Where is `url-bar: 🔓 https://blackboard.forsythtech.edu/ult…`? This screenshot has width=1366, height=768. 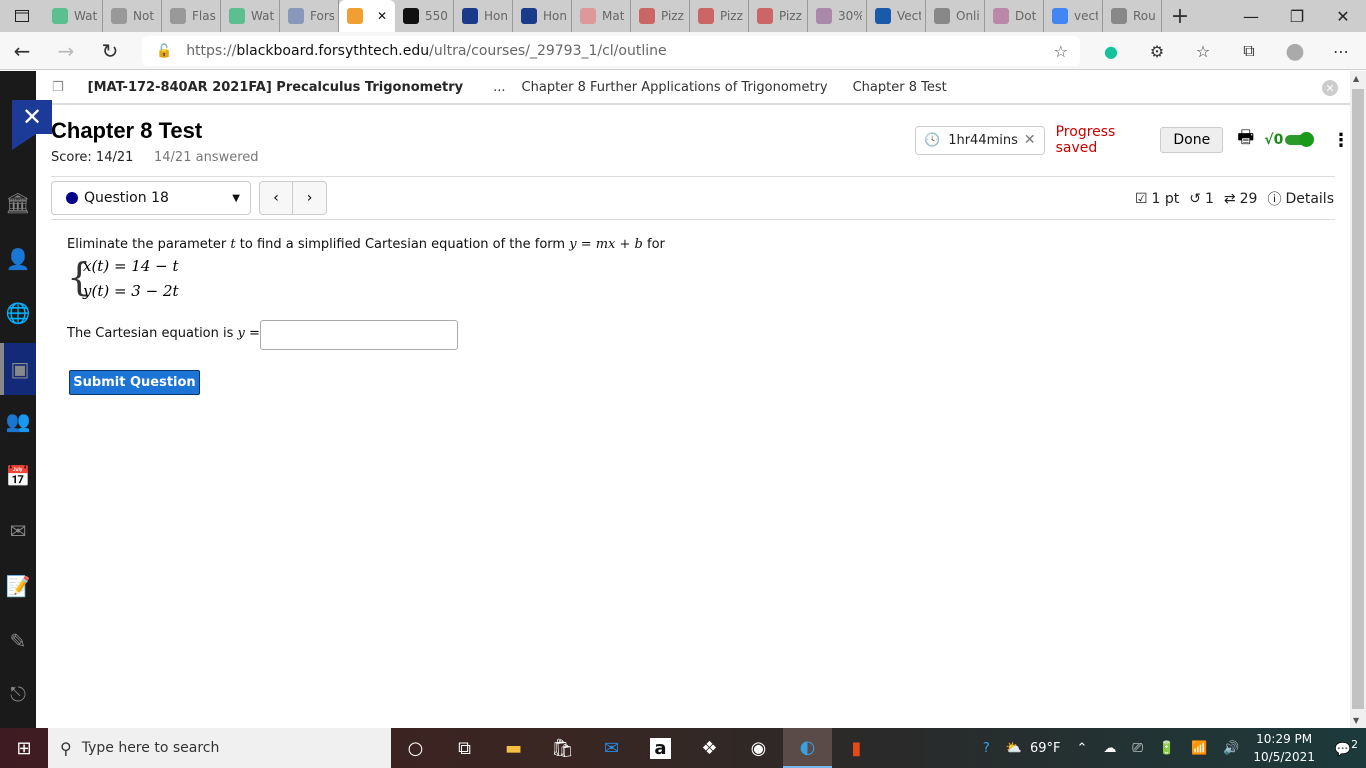 url-bar: 🔓 https://blackboard.forsythtech.edu/ult… is located at coordinates (611, 51).